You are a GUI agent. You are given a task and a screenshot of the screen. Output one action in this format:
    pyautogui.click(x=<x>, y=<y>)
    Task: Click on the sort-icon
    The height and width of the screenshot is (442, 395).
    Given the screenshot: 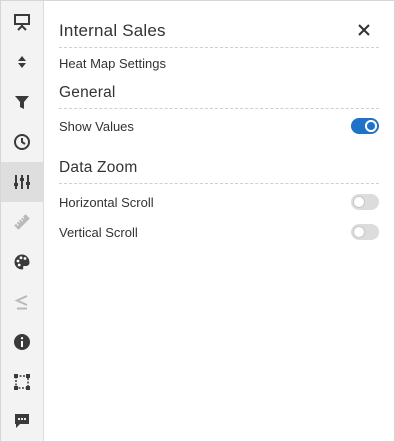 What is the action you would take?
    pyautogui.click(x=22, y=62)
    